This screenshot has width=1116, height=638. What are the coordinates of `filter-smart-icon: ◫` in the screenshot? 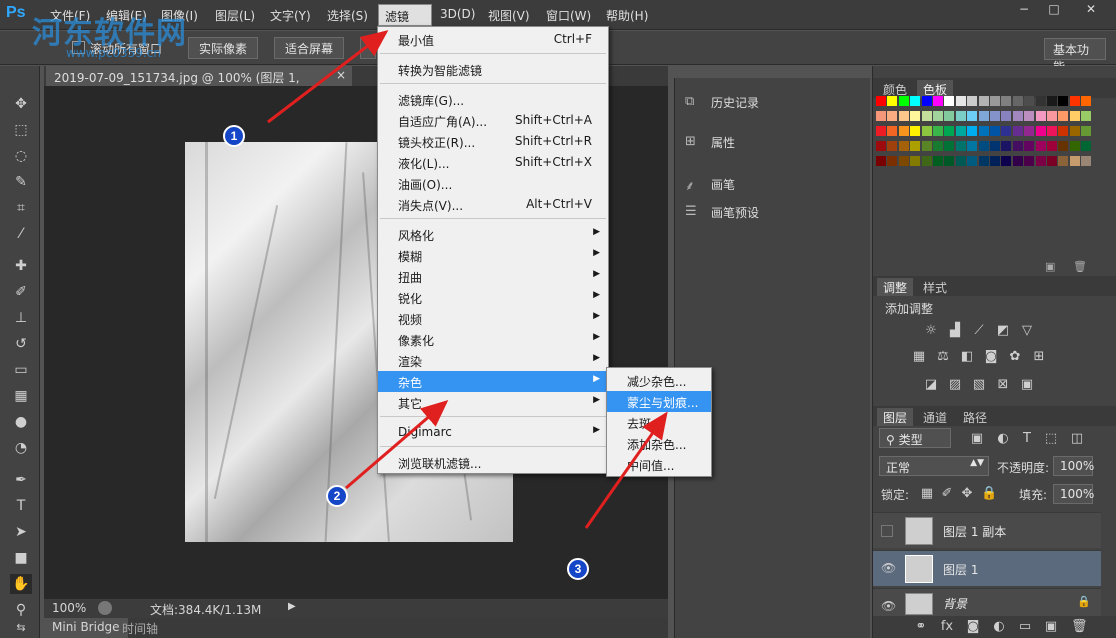 It's located at (1077, 439).